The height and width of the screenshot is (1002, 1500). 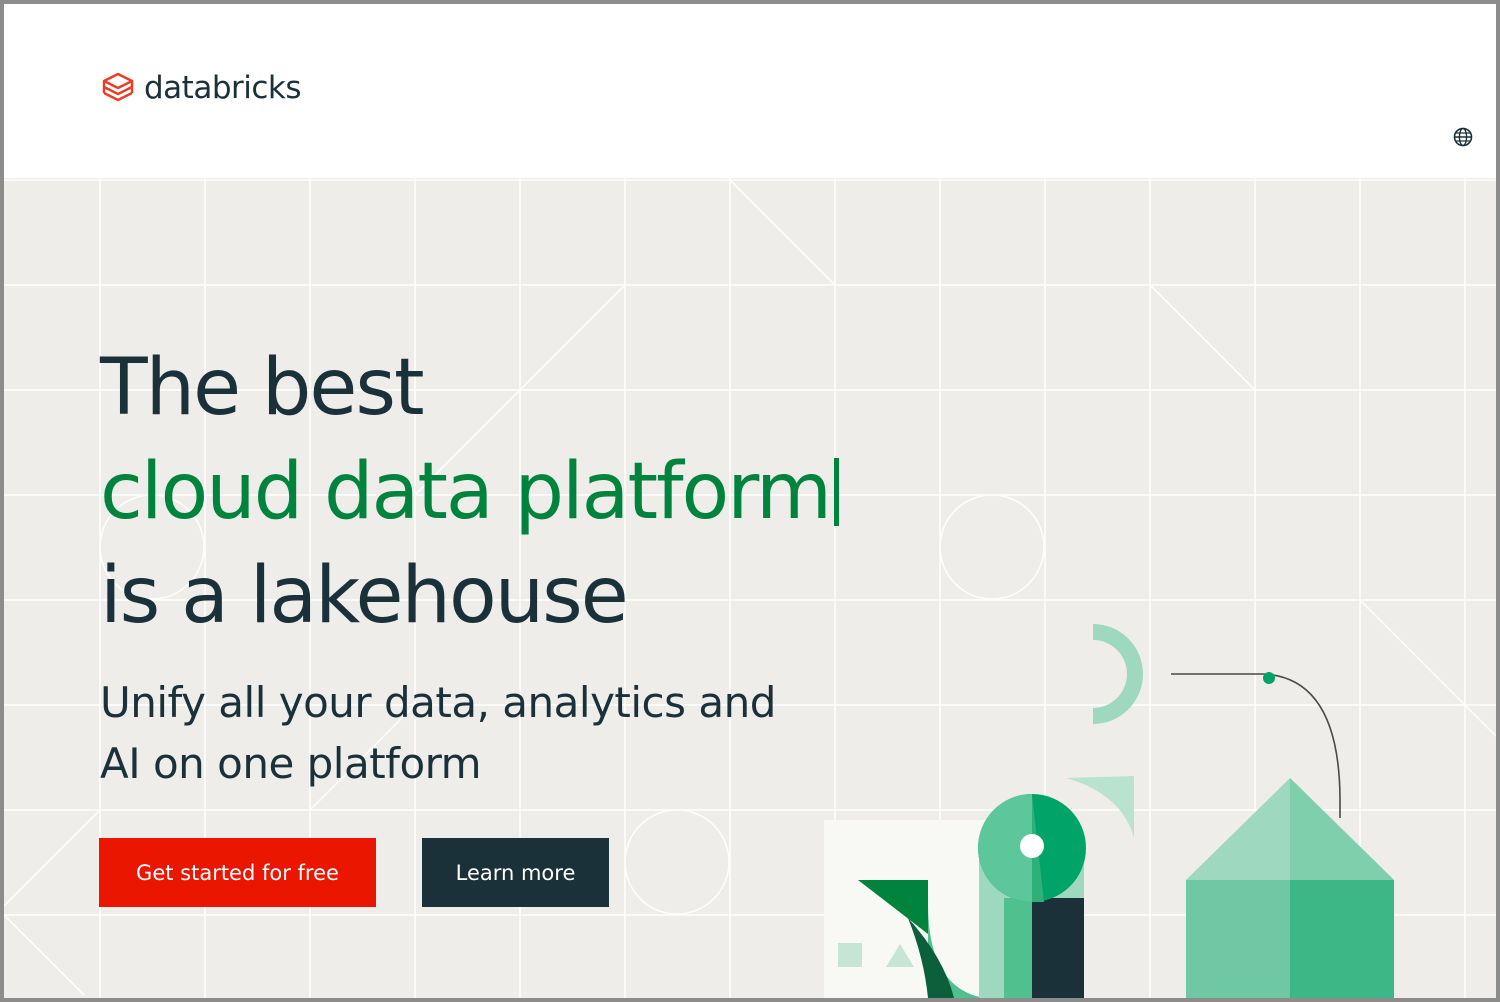 I want to click on headline-line-3: is a lakehouse, so click(x=364, y=596).